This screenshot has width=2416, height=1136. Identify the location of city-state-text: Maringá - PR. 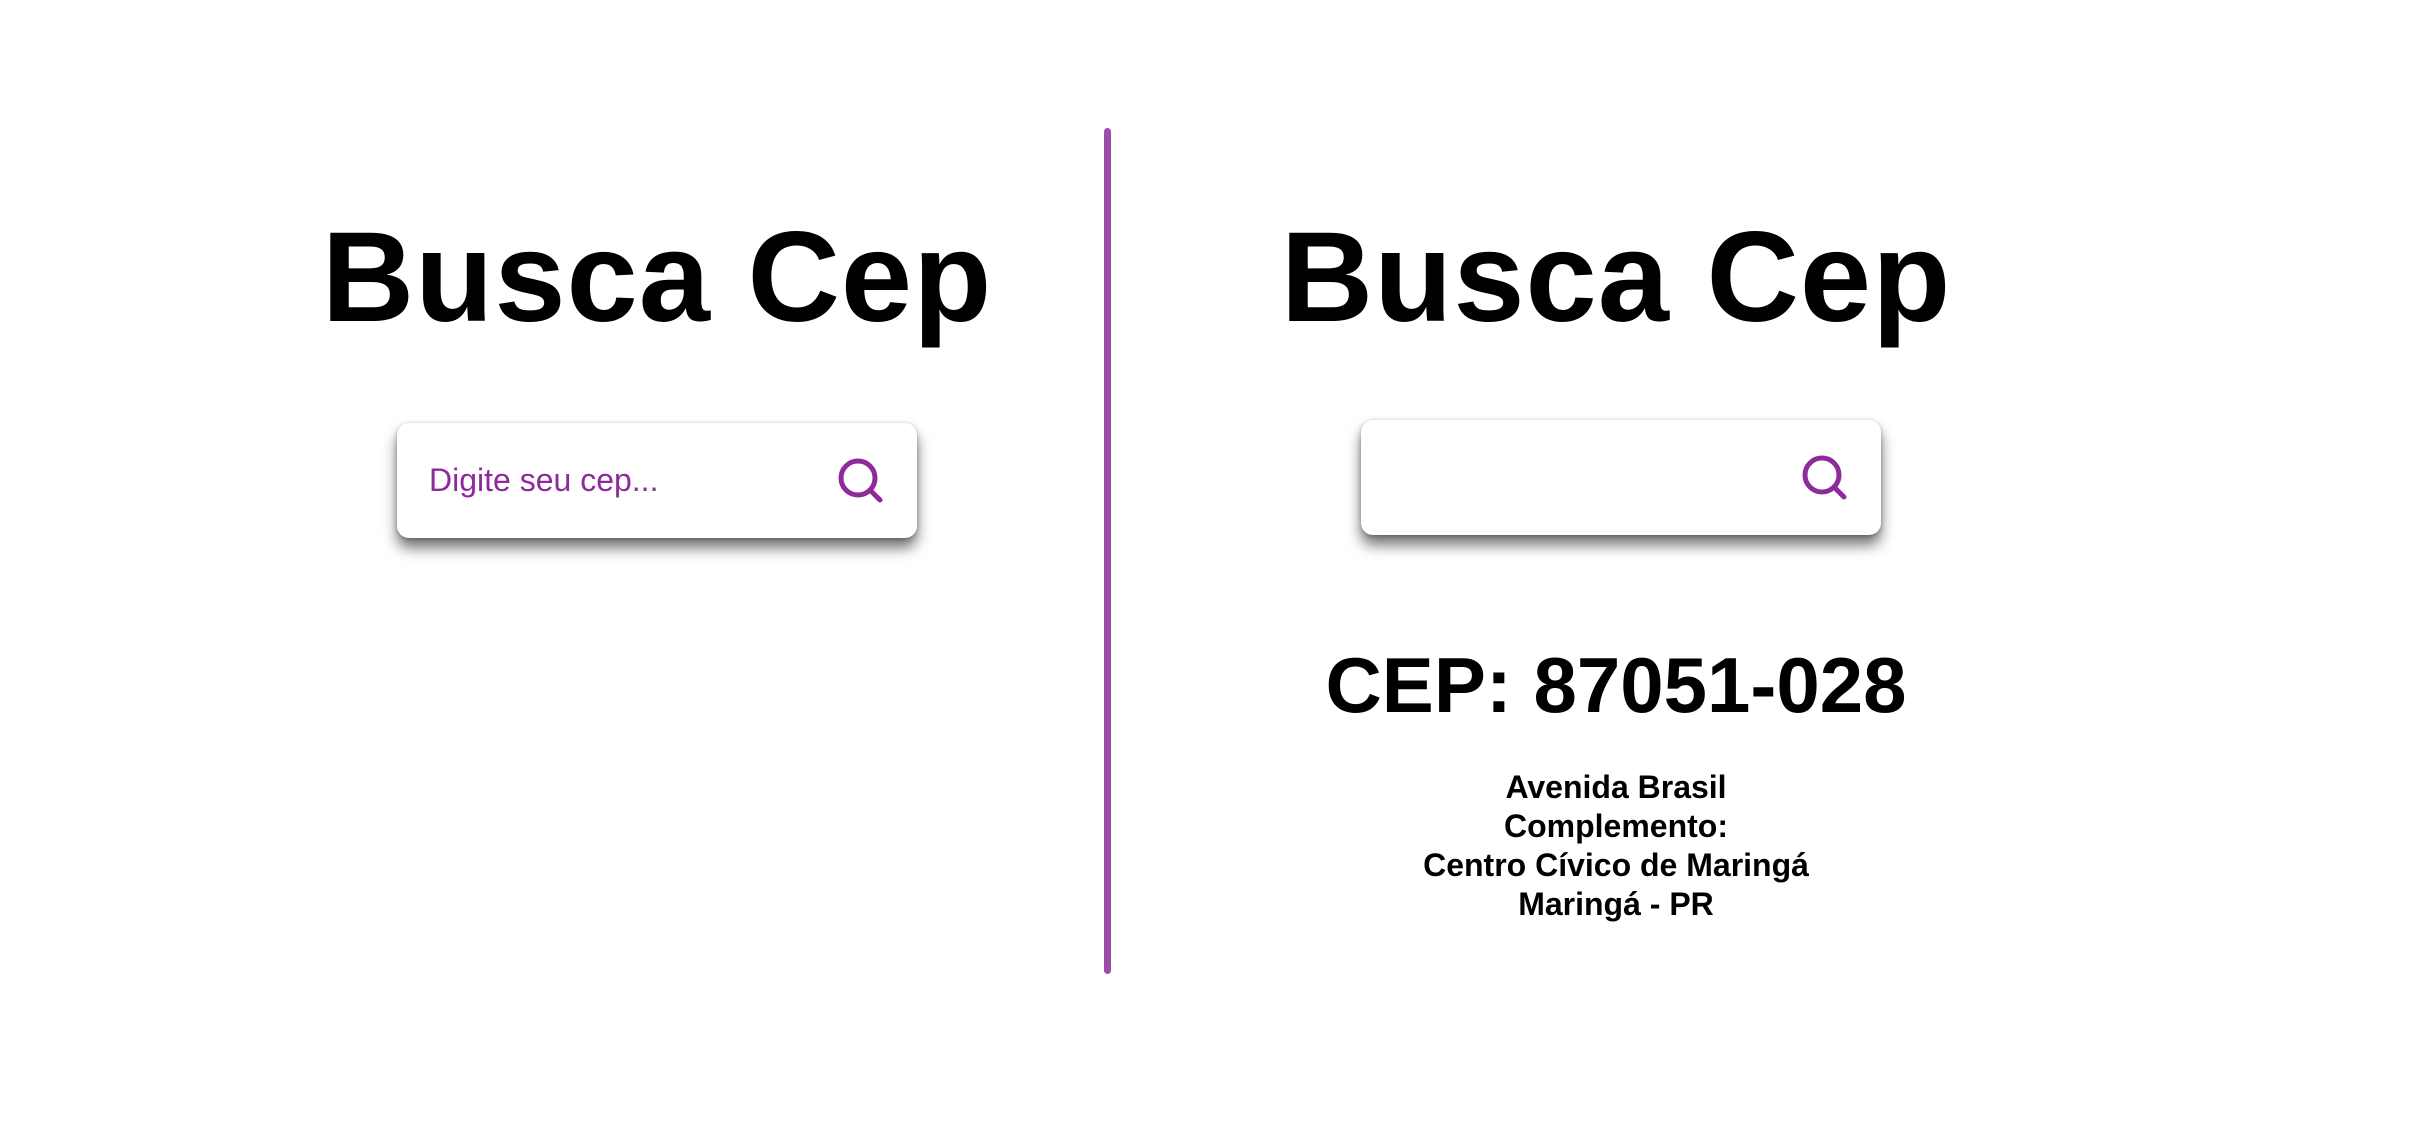
(1616, 904).